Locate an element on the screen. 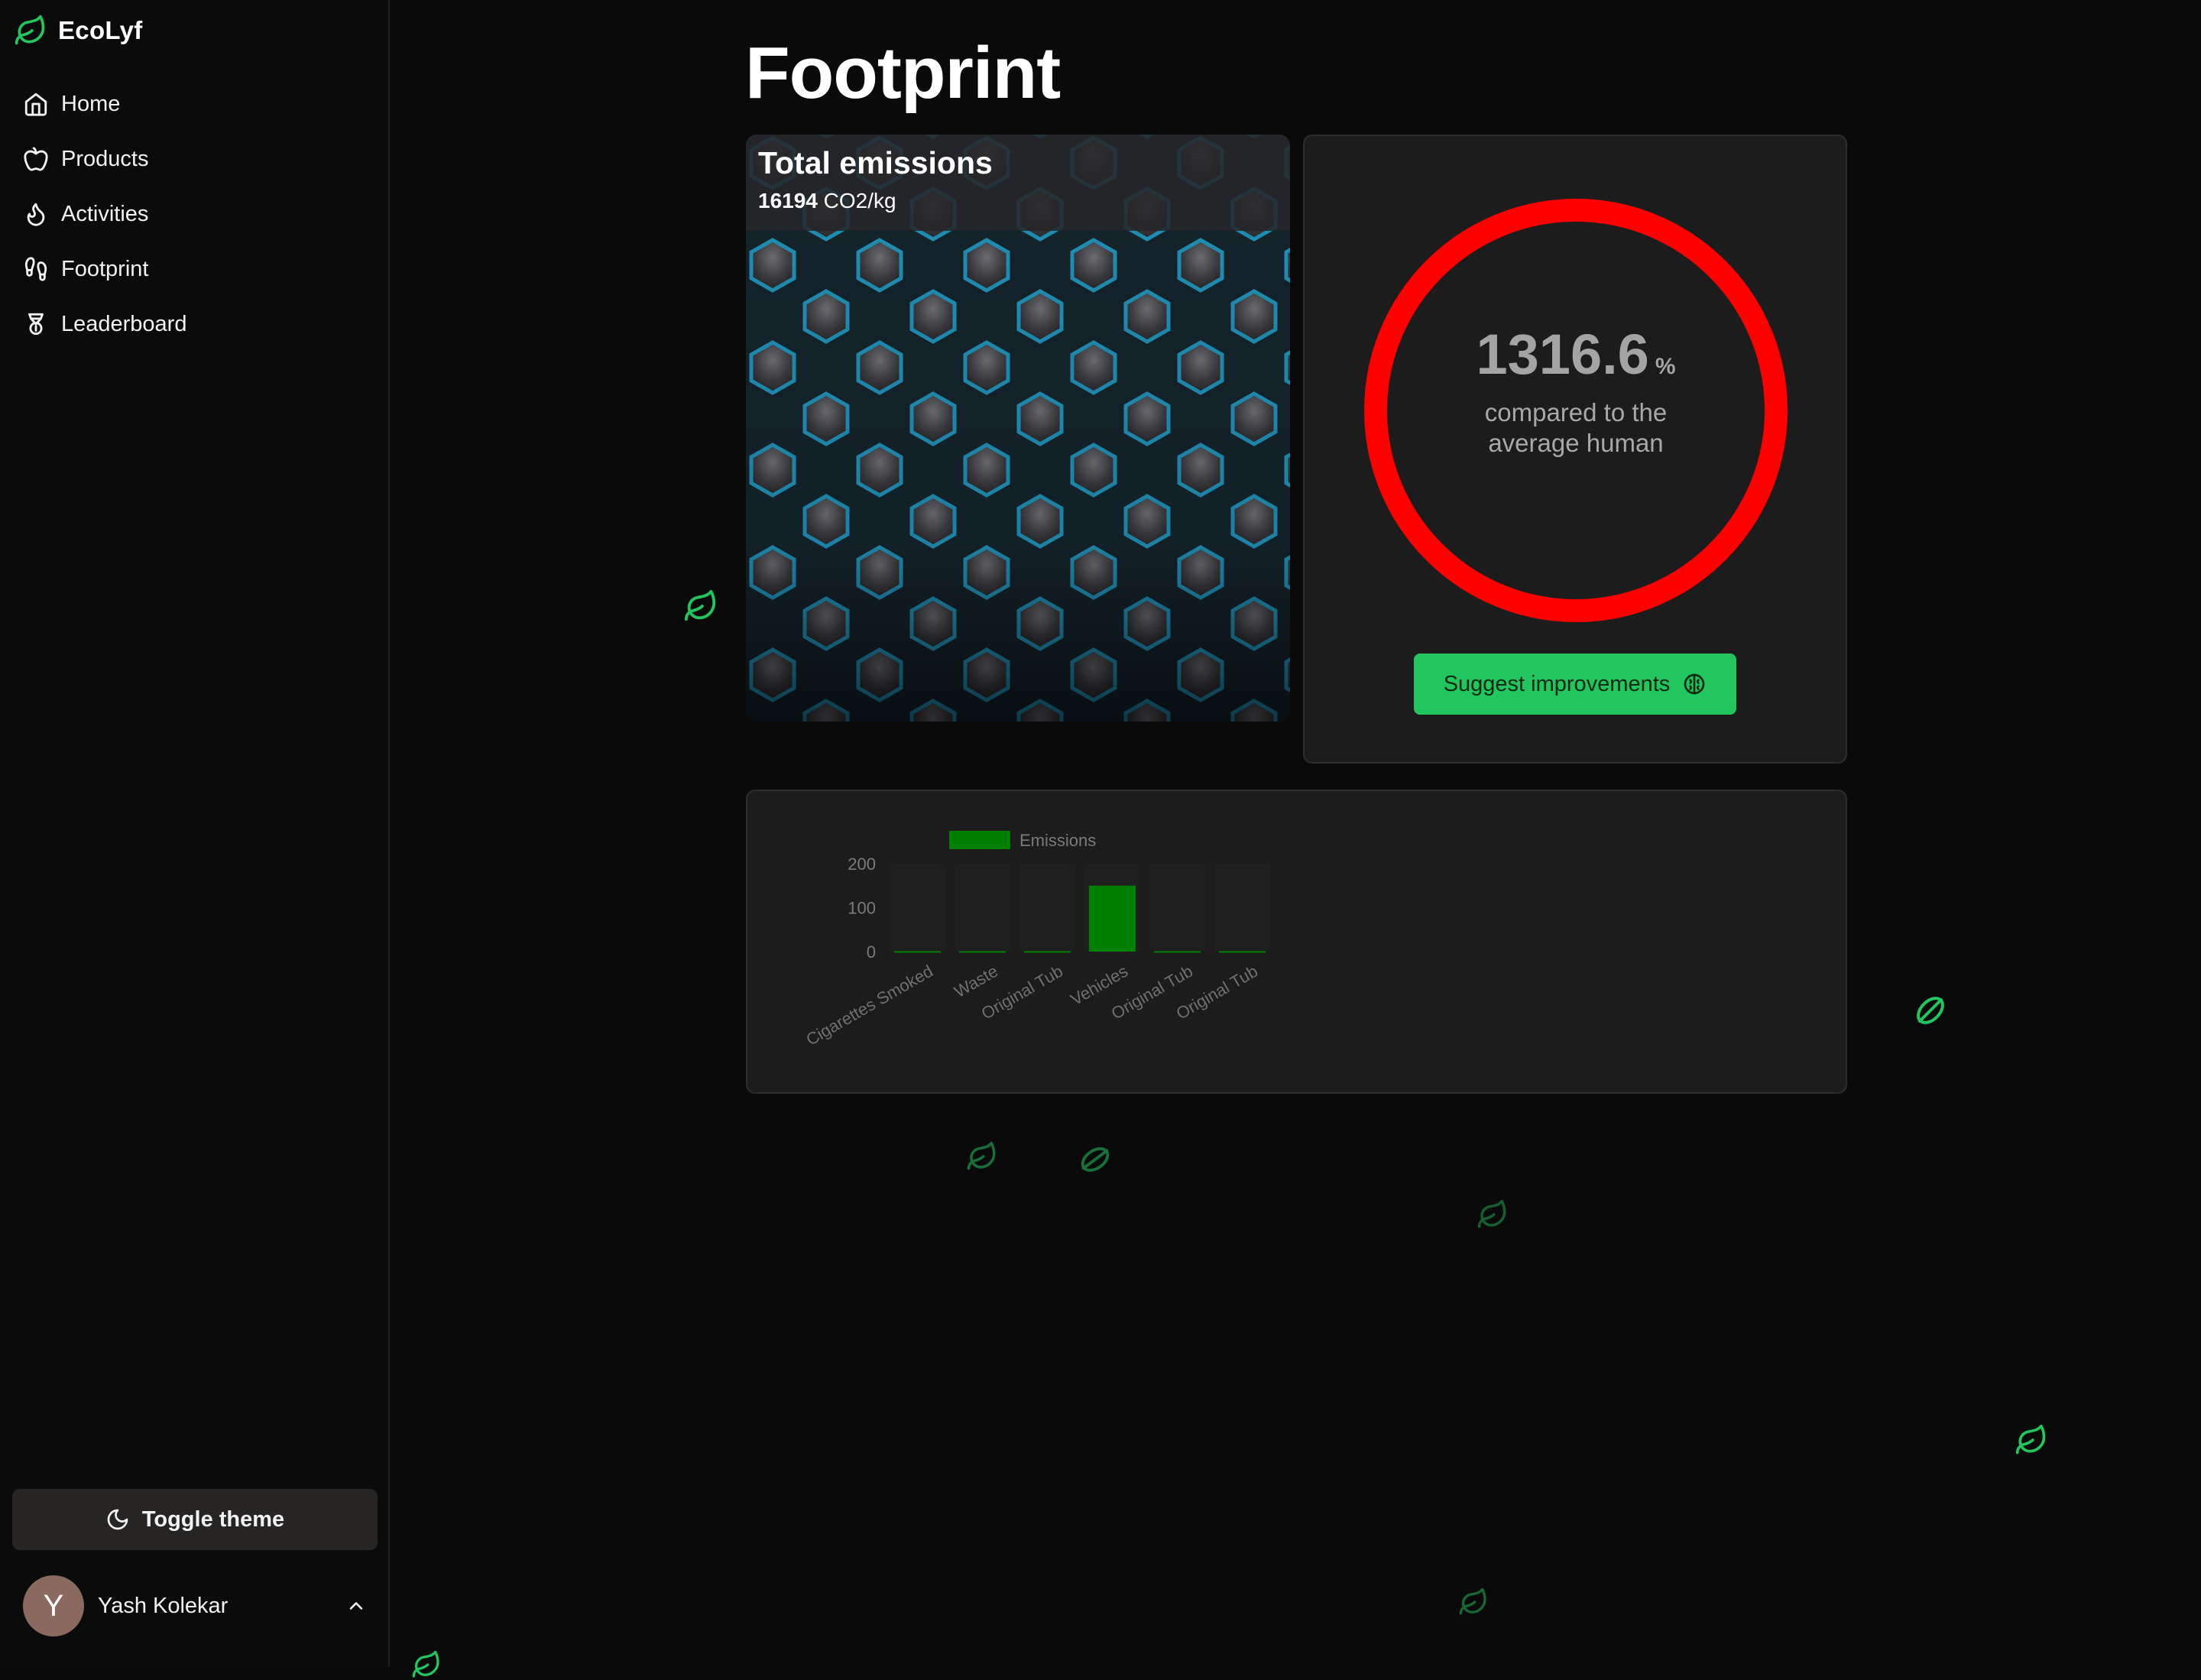  footprints-icon is located at coordinates (35, 269).